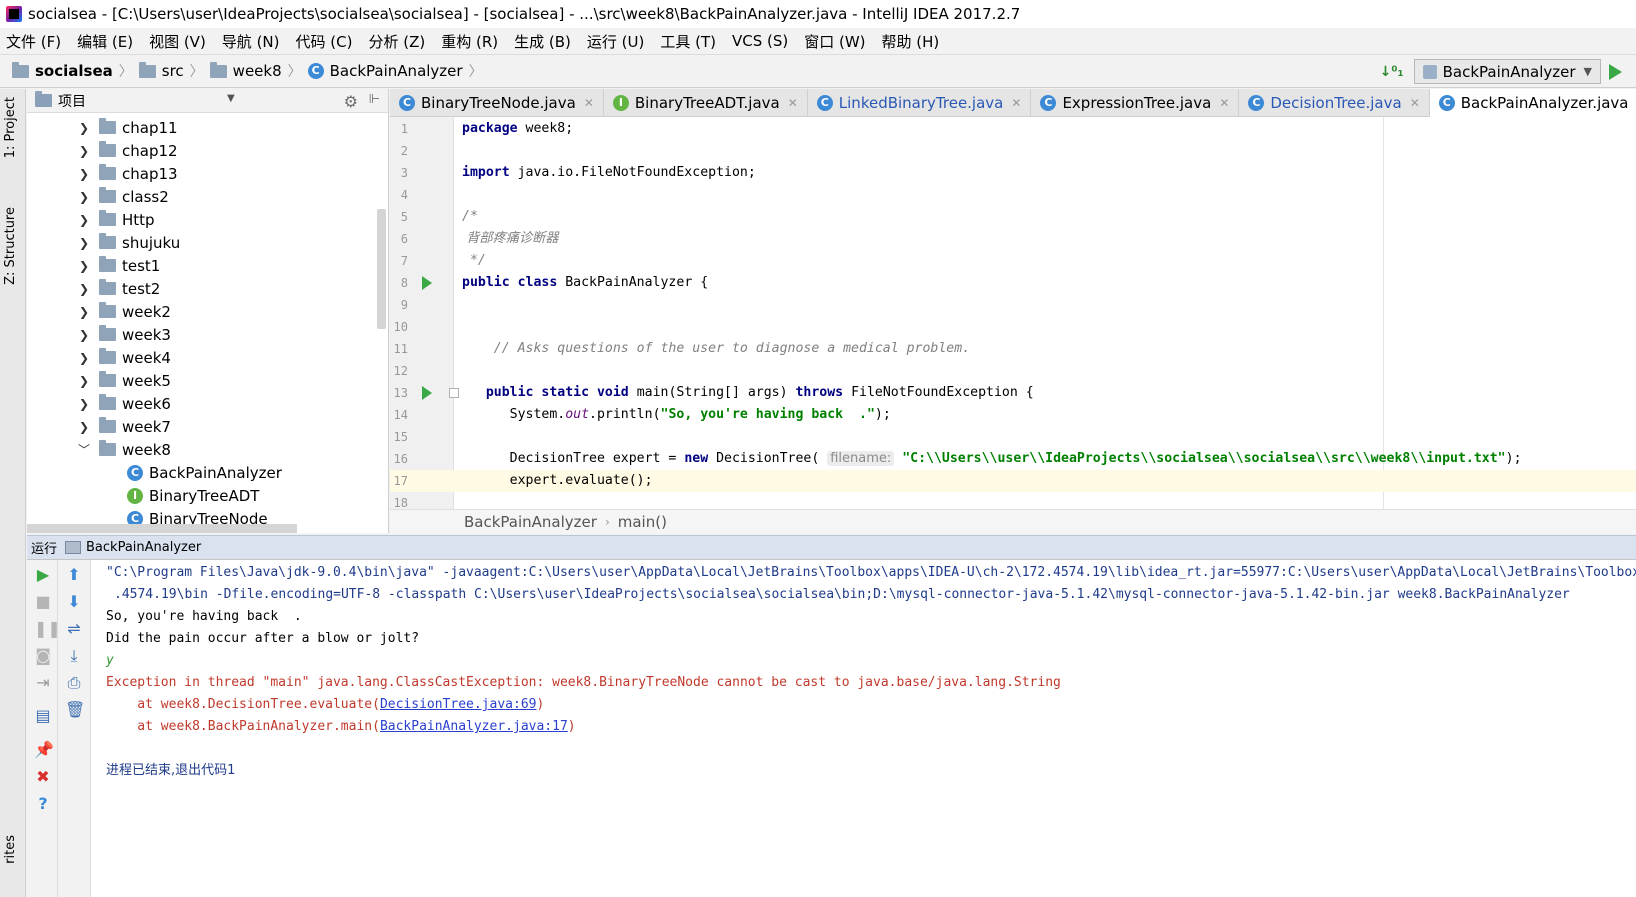  I want to click on tree-item-week3: ❯ week3, so click(207, 334).